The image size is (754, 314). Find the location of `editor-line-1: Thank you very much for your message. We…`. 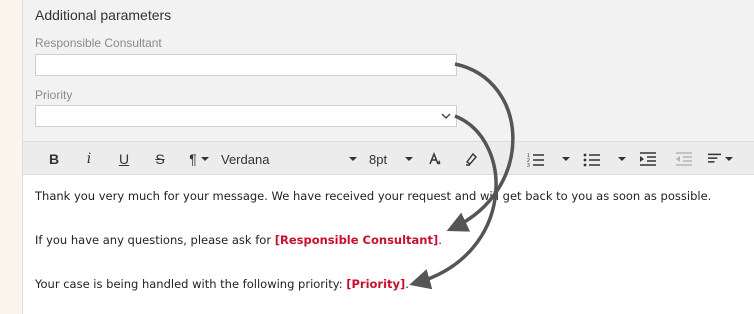

editor-line-1: Thank you very much for your message. We… is located at coordinates (373, 196).